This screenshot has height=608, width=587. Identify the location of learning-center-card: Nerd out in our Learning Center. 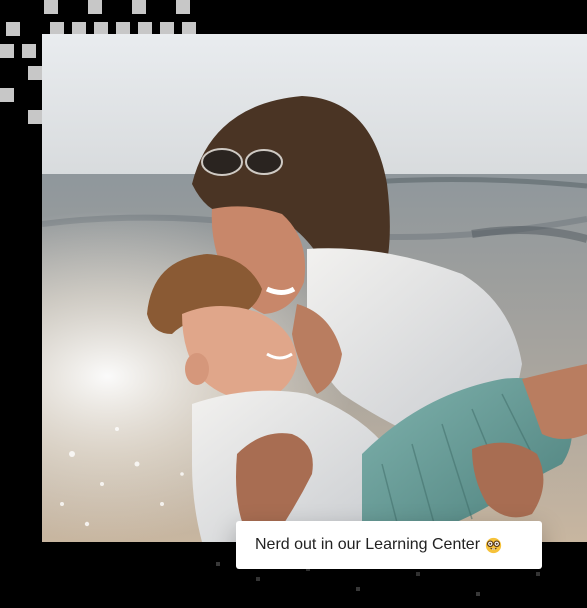
(389, 545).